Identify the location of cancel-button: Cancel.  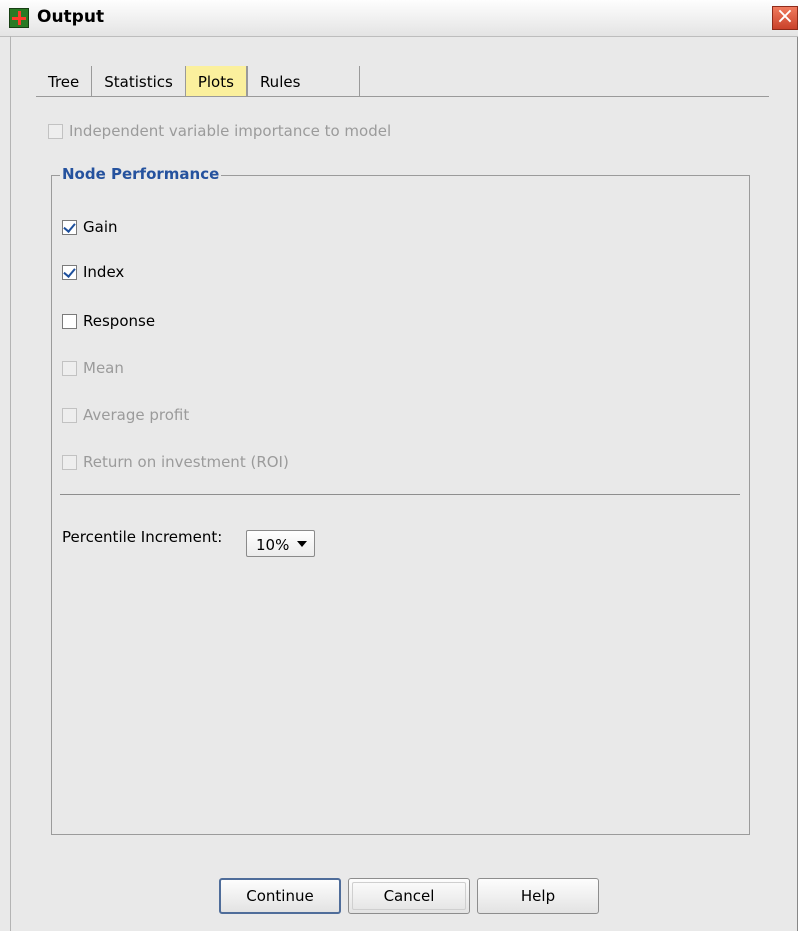
(409, 896).